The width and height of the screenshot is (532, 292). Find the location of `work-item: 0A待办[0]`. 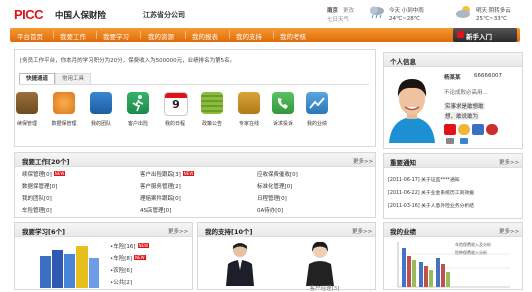

work-item: 0A待办[0] is located at coordinates (270, 210).